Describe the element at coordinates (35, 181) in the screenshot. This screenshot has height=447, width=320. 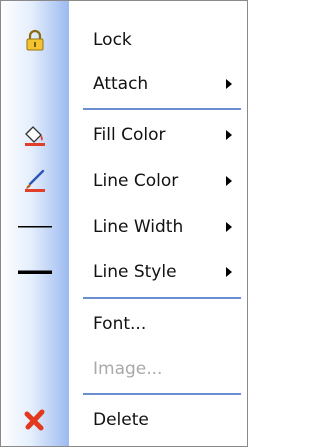
I see `line-color-icon` at that location.